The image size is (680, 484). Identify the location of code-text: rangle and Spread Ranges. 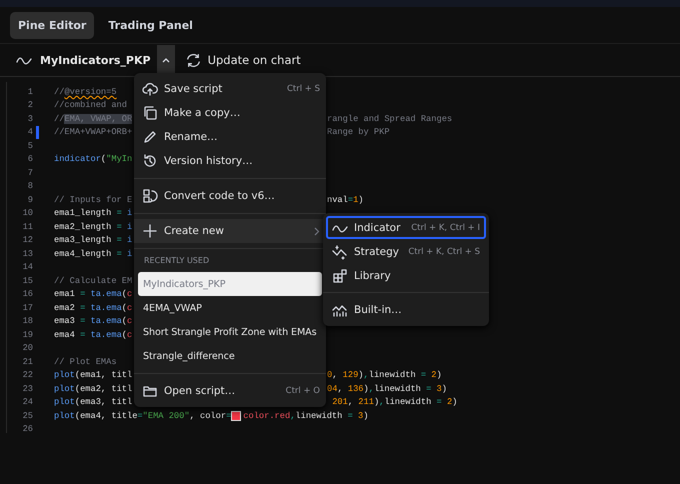
(389, 119).